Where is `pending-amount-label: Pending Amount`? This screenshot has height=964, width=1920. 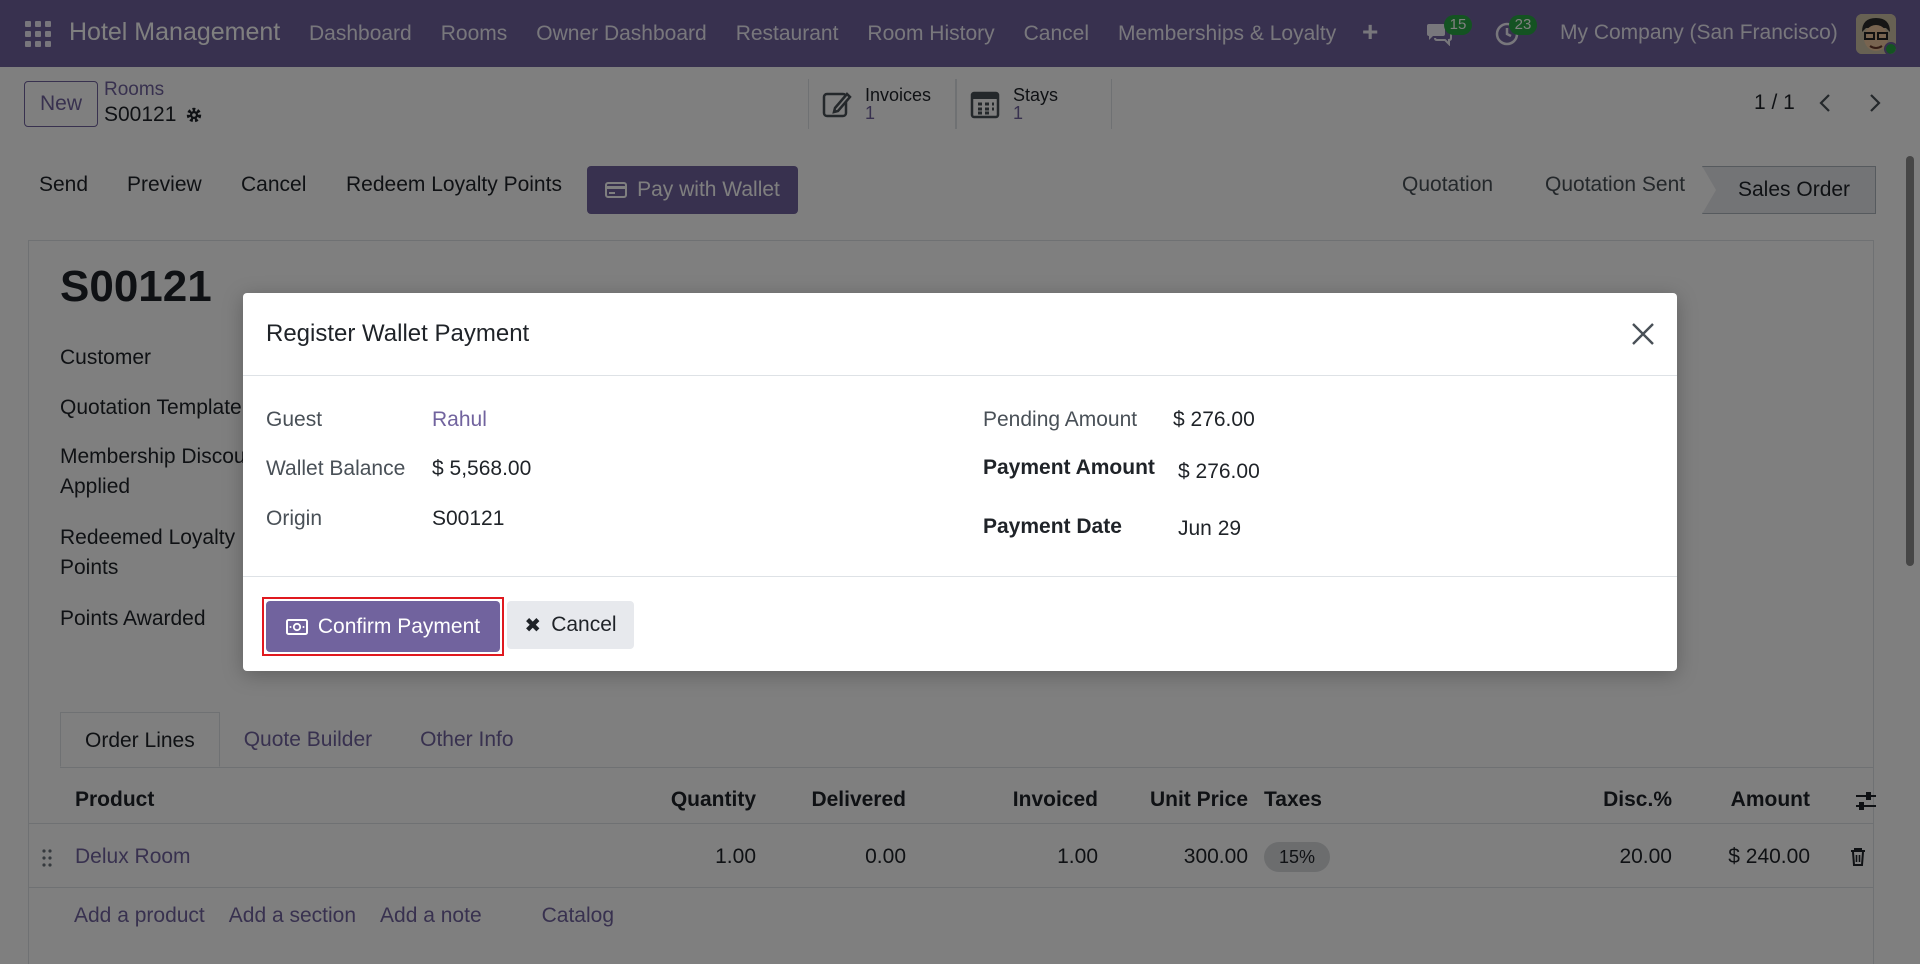
pending-amount-label: Pending Amount is located at coordinates (1060, 419).